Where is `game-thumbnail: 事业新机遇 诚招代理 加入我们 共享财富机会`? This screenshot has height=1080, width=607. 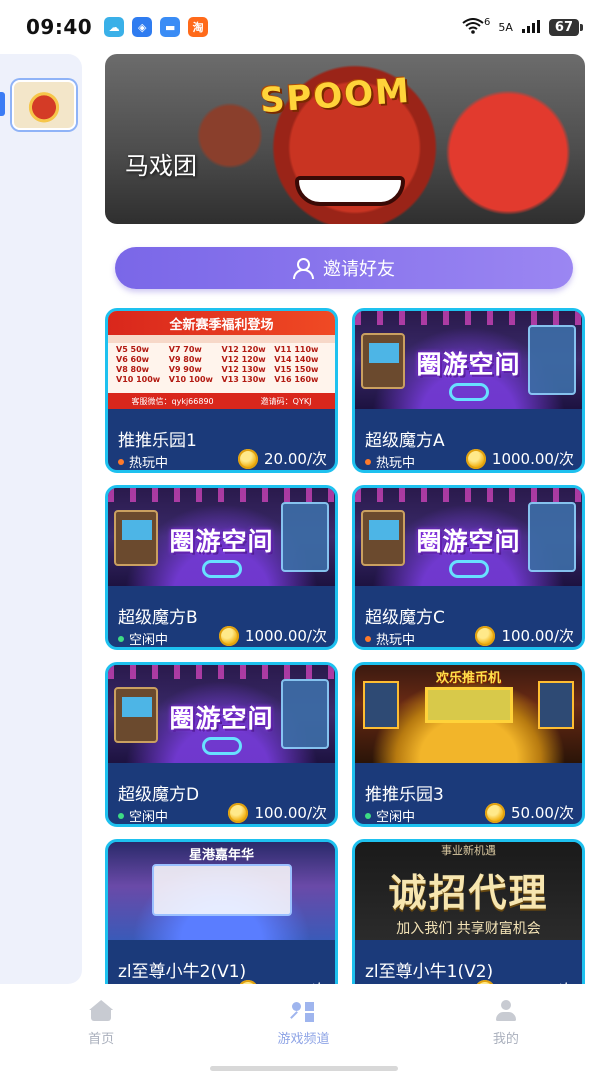 game-thumbnail: 事业新机遇 诚招代理 加入我们 共享财富机会 is located at coordinates (468, 891).